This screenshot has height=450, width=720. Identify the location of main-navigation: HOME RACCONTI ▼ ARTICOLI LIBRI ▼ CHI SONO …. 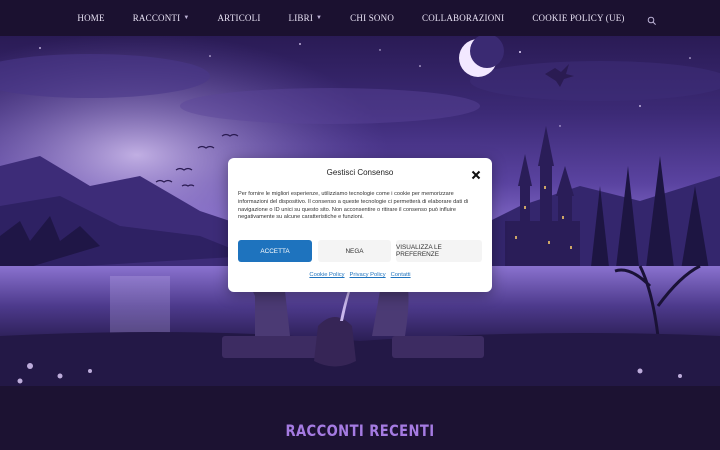
(360, 18).